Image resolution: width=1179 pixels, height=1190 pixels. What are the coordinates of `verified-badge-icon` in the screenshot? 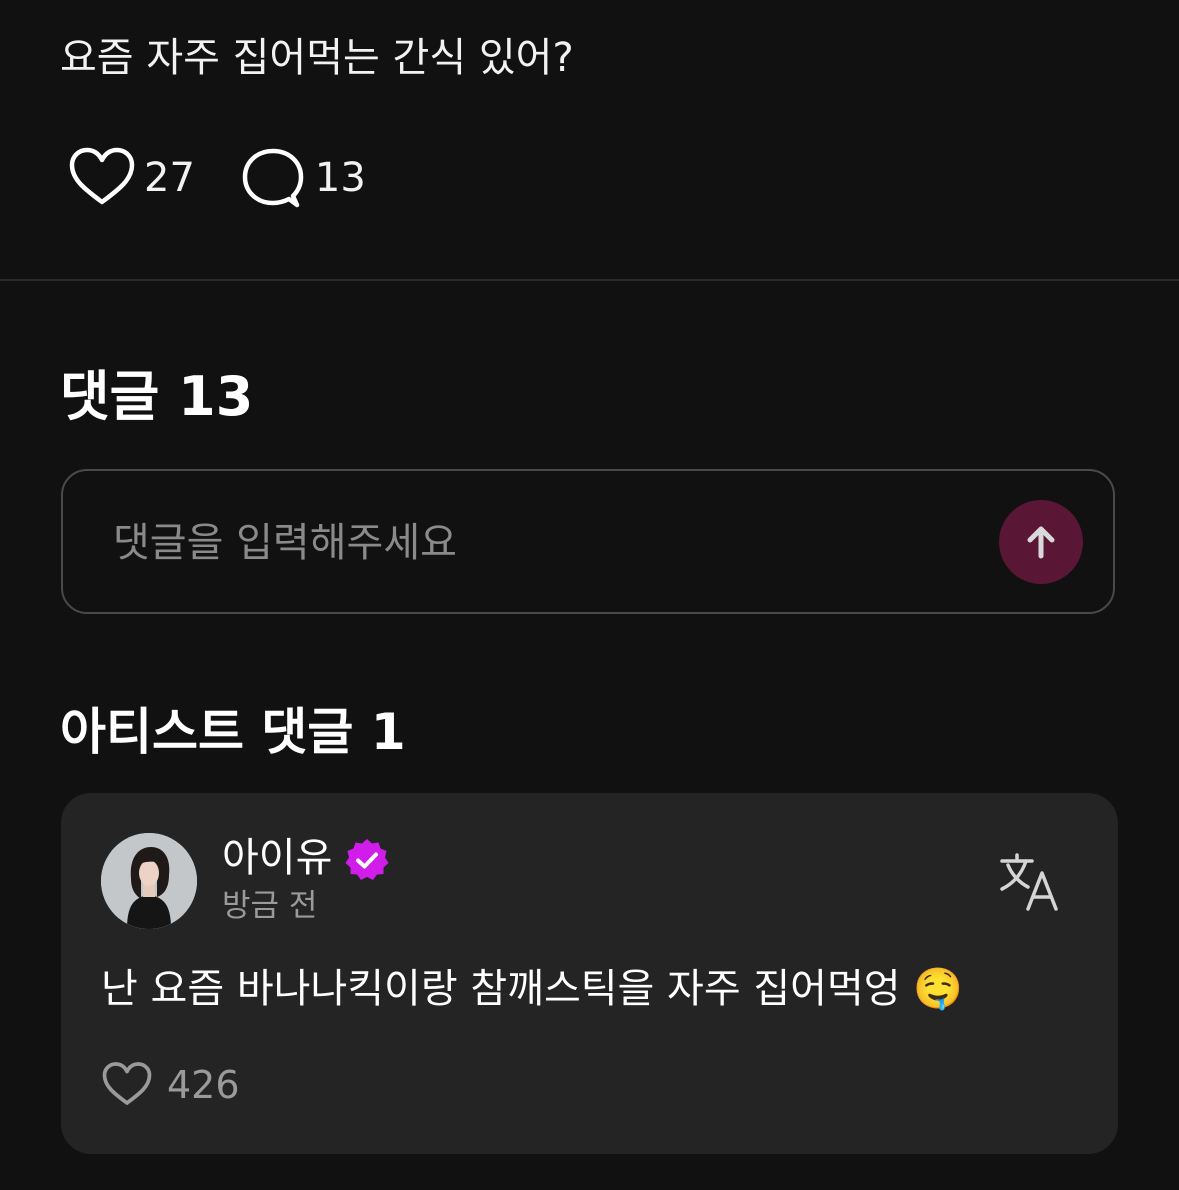 It's located at (367, 859).